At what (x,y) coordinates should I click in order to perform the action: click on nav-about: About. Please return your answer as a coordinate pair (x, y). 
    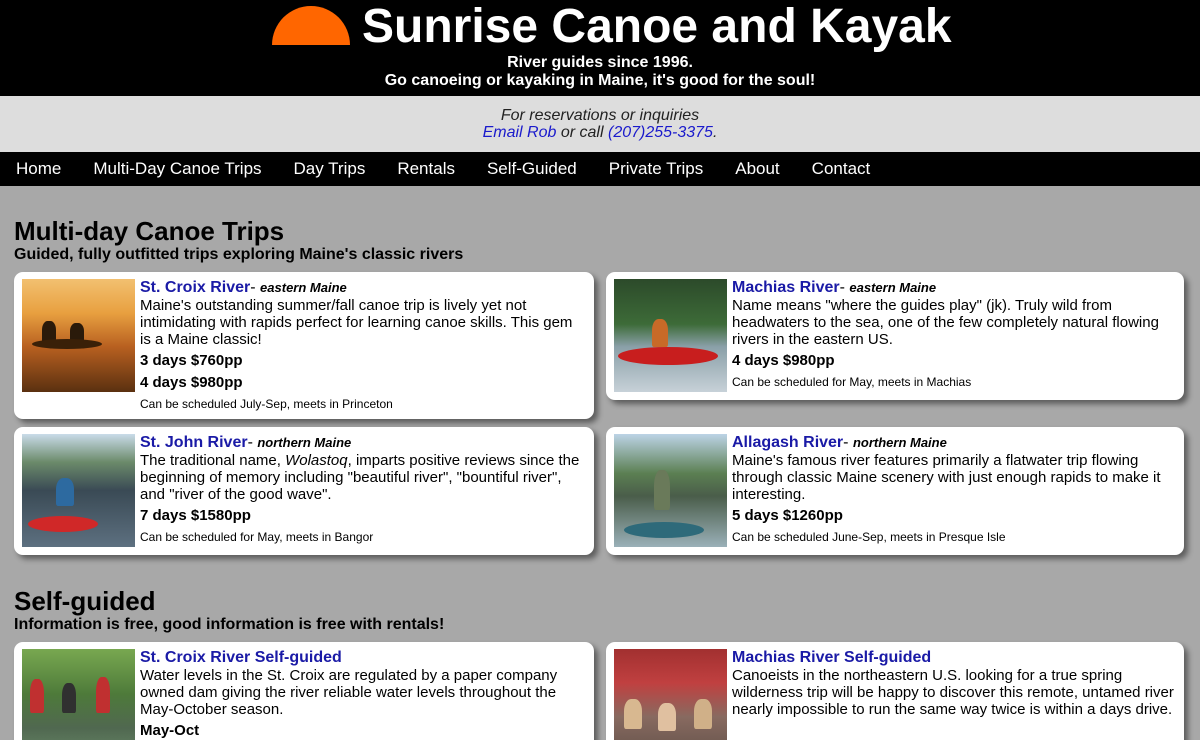
    Looking at the image, I should click on (757, 169).